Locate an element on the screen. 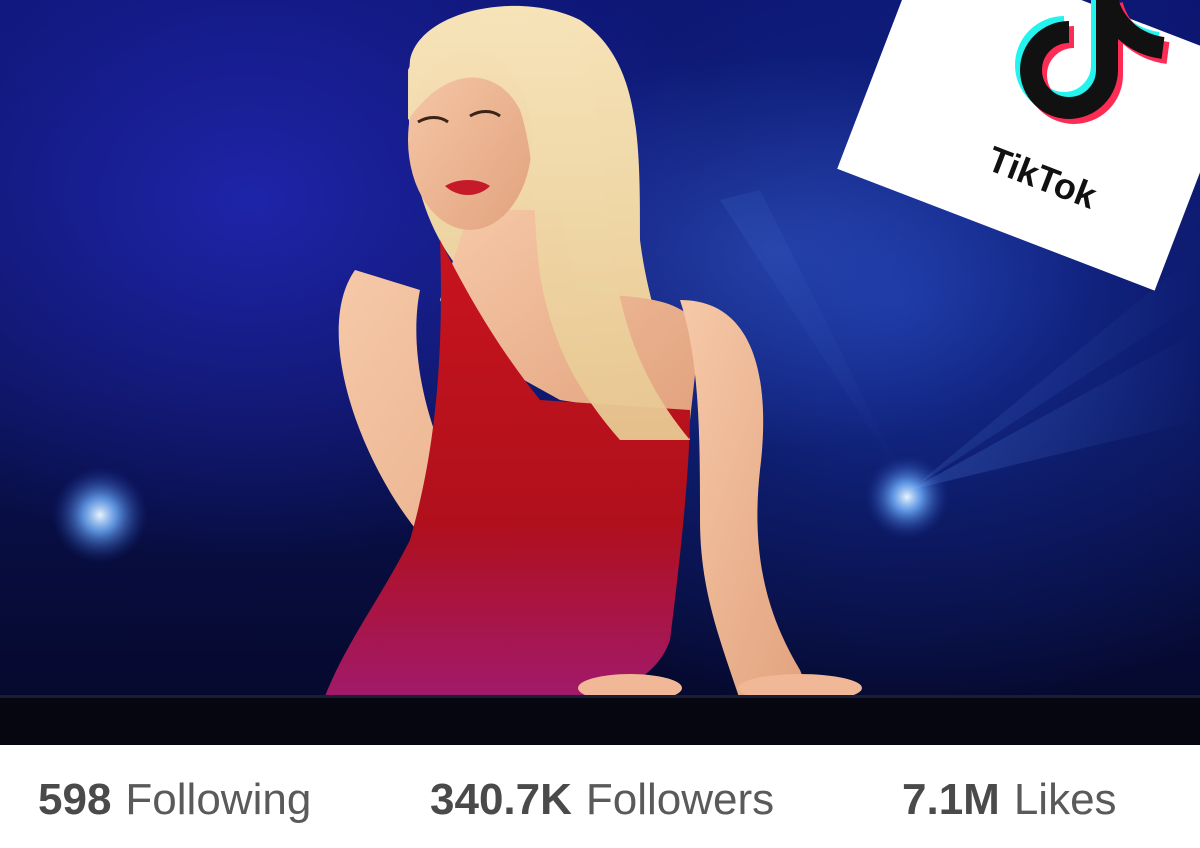  tiktok-note-icon is located at coordinates (1092, 62).